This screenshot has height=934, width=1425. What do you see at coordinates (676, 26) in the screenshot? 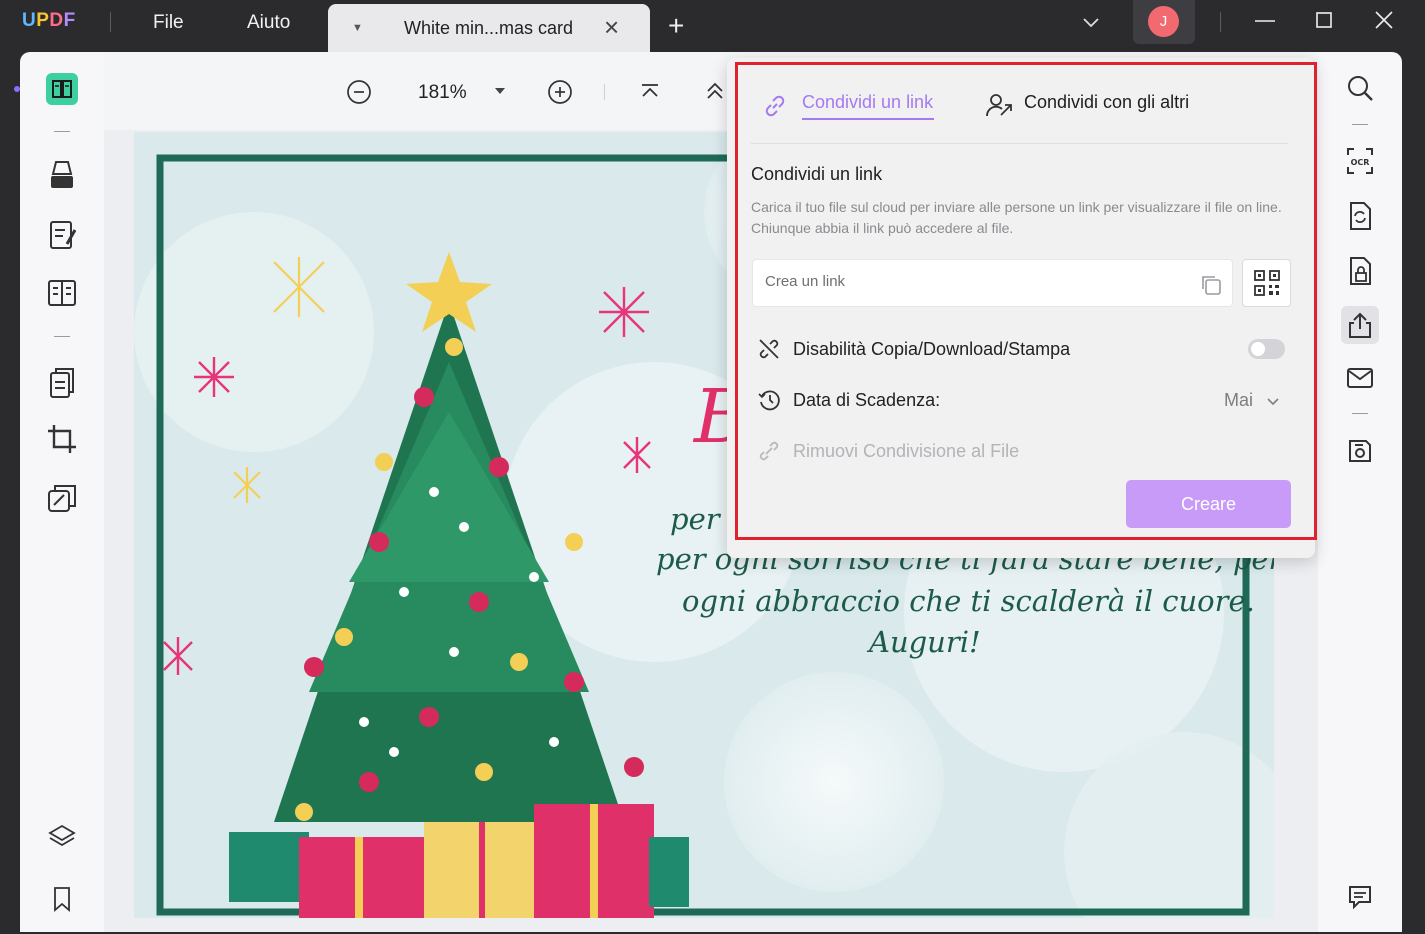
I see `new-tab-button: +` at bounding box center [676, 26].